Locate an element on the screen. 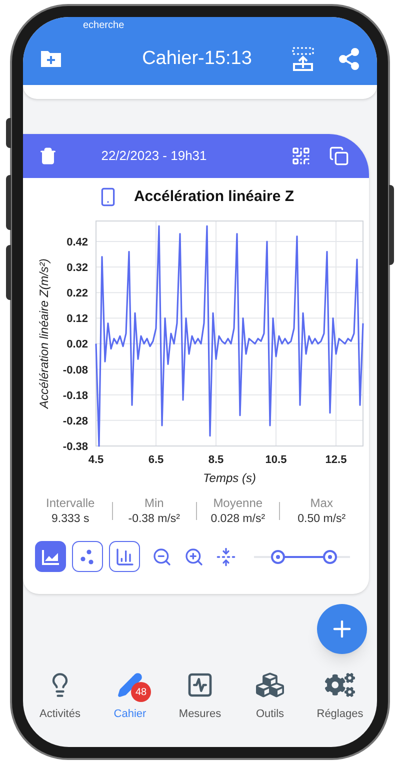 This screenshot has width=400, height=767. nav-tab: Réglages is located at coordinates (340, 696).